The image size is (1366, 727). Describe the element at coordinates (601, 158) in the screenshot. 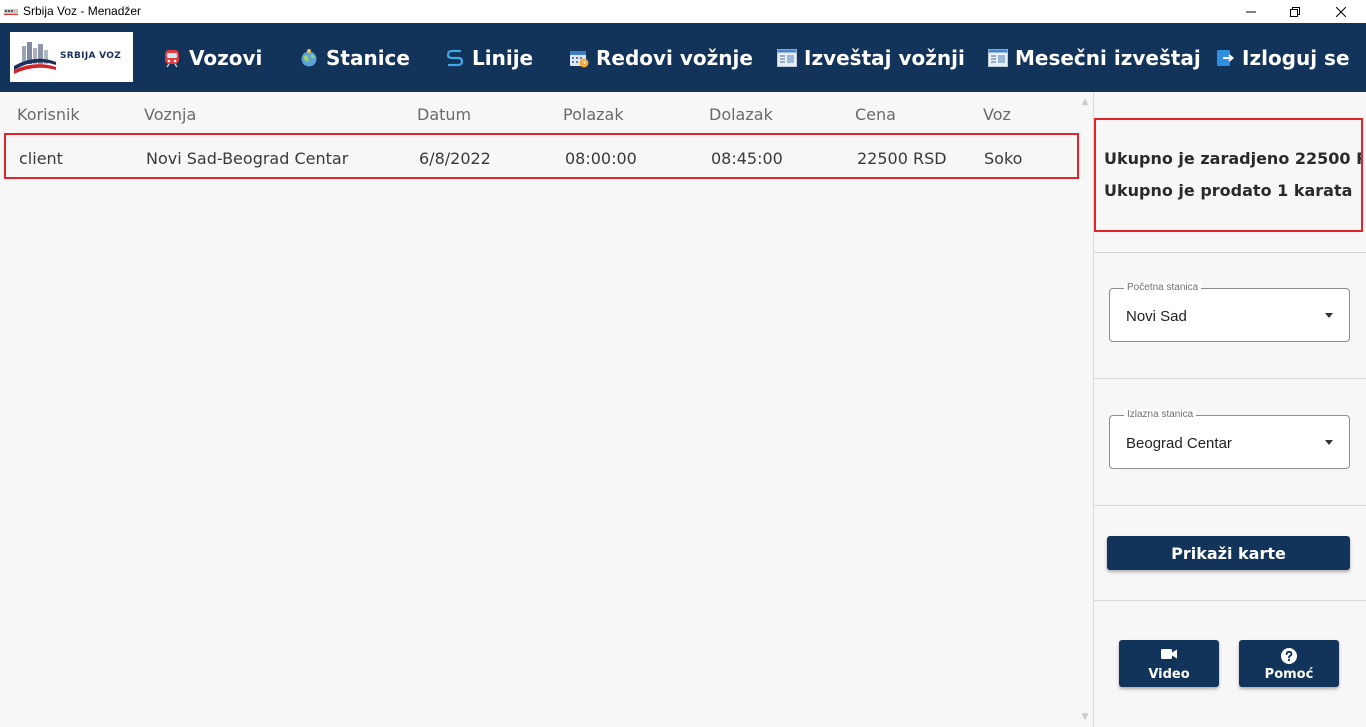

I see `cell-polazak: 08:00:00` at that location.